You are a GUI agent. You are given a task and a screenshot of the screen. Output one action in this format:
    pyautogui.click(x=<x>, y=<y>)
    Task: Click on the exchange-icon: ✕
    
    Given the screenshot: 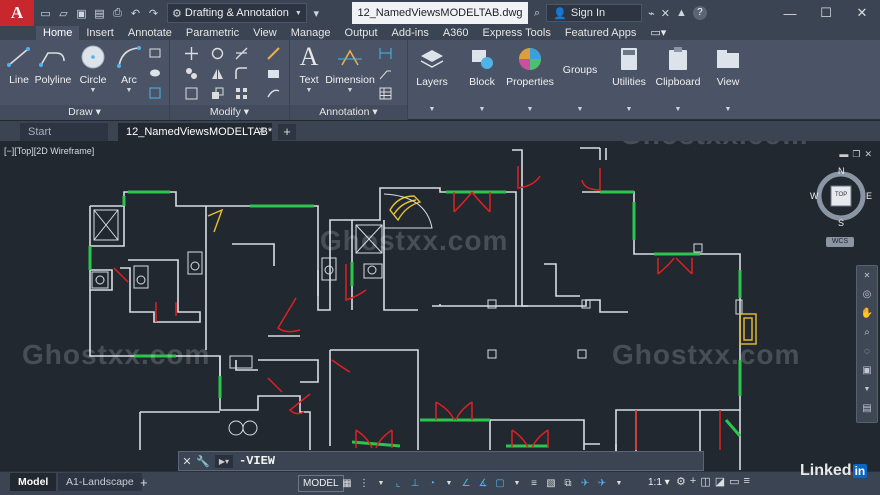 What is the action you would take?
    pyautogui.click(x=665, y=13)
    